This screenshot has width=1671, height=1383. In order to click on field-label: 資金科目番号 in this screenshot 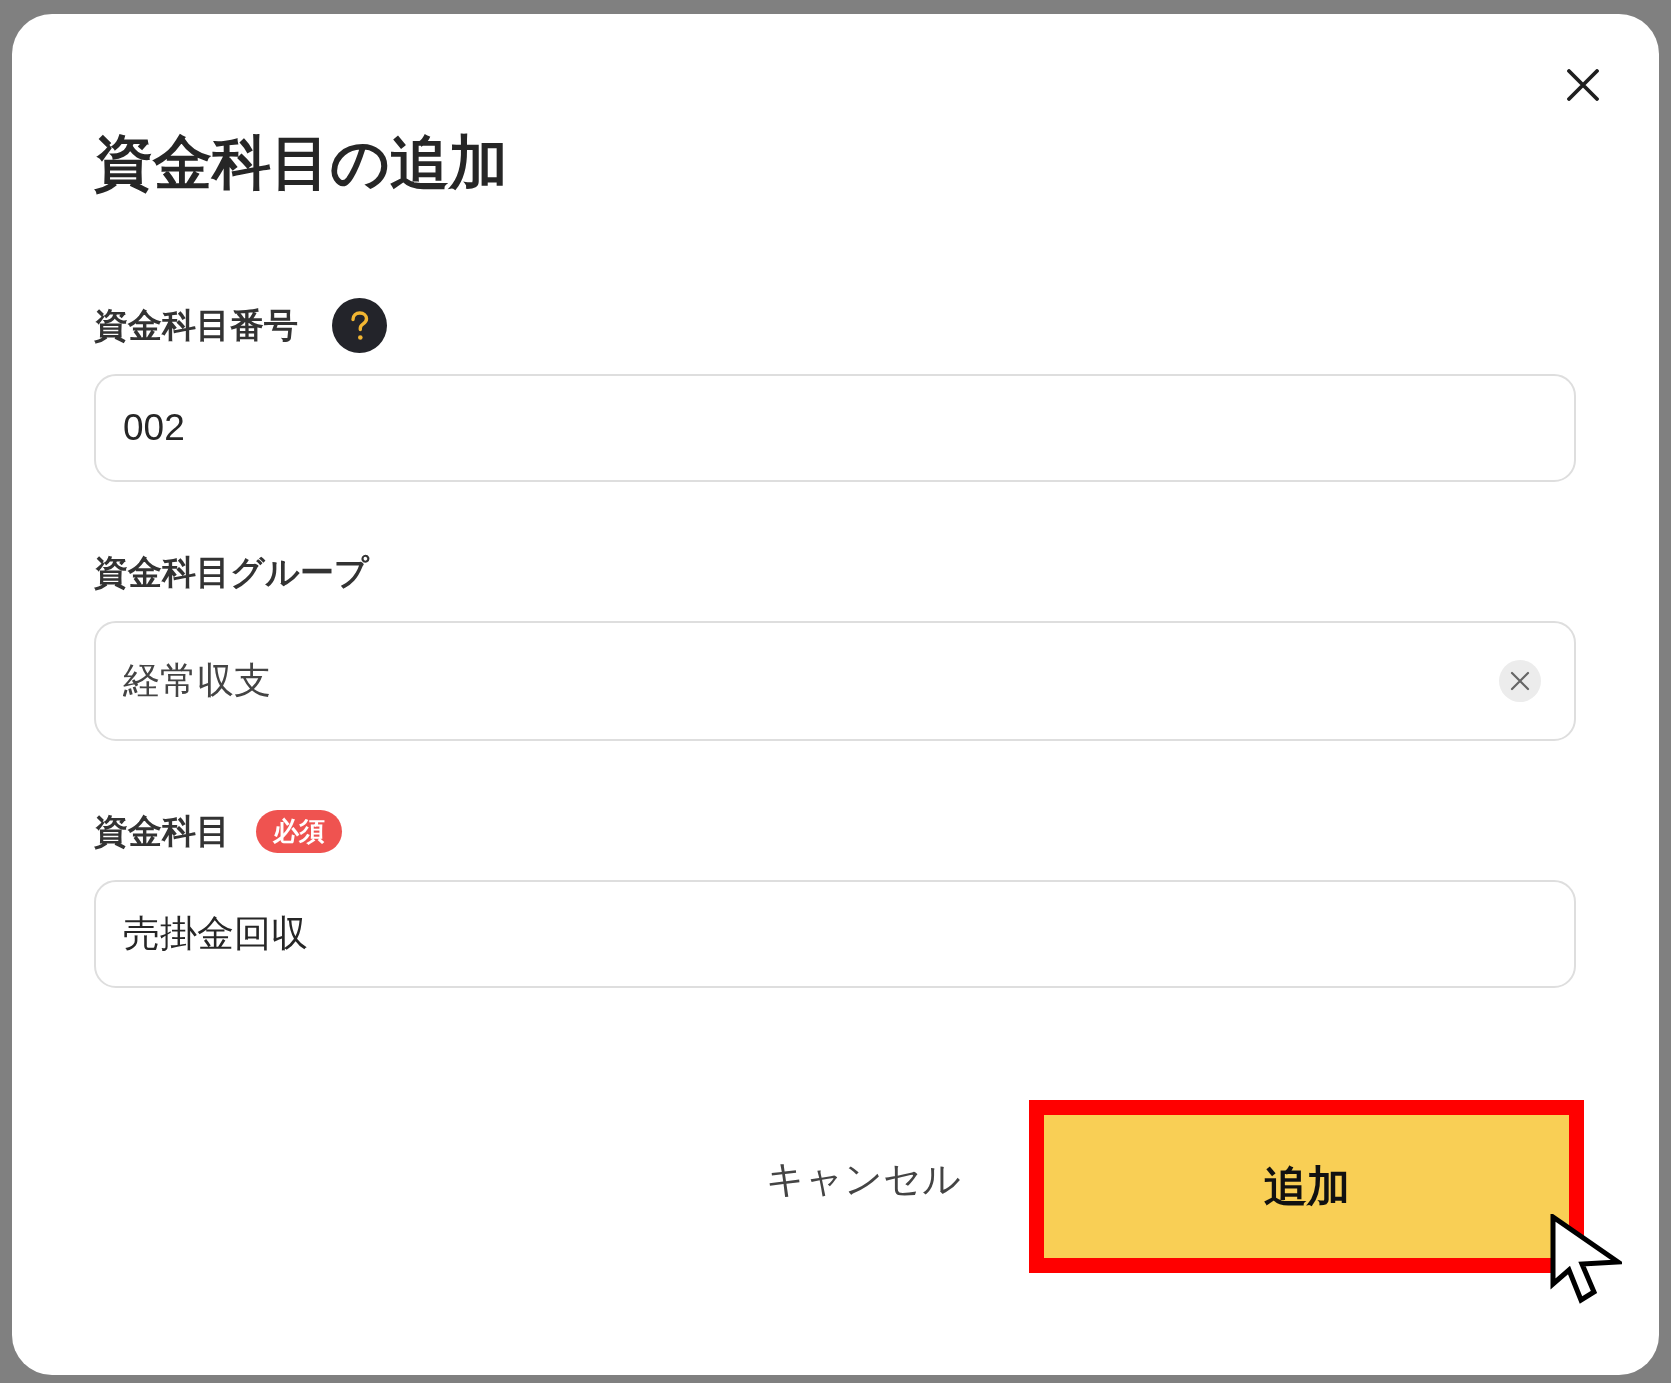, I will do `click(196, 325)`.